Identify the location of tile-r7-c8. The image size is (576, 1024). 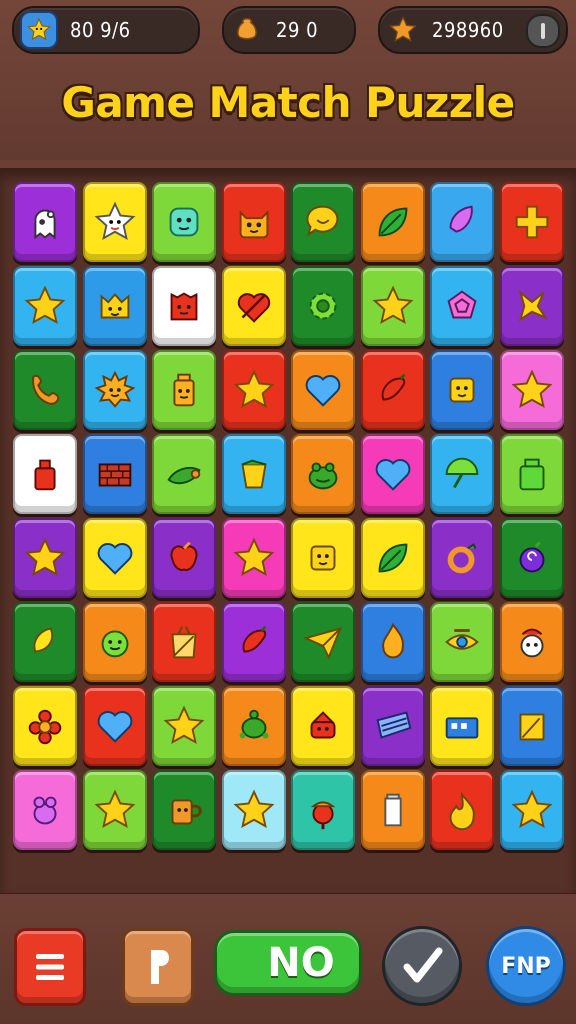
(531, 726).